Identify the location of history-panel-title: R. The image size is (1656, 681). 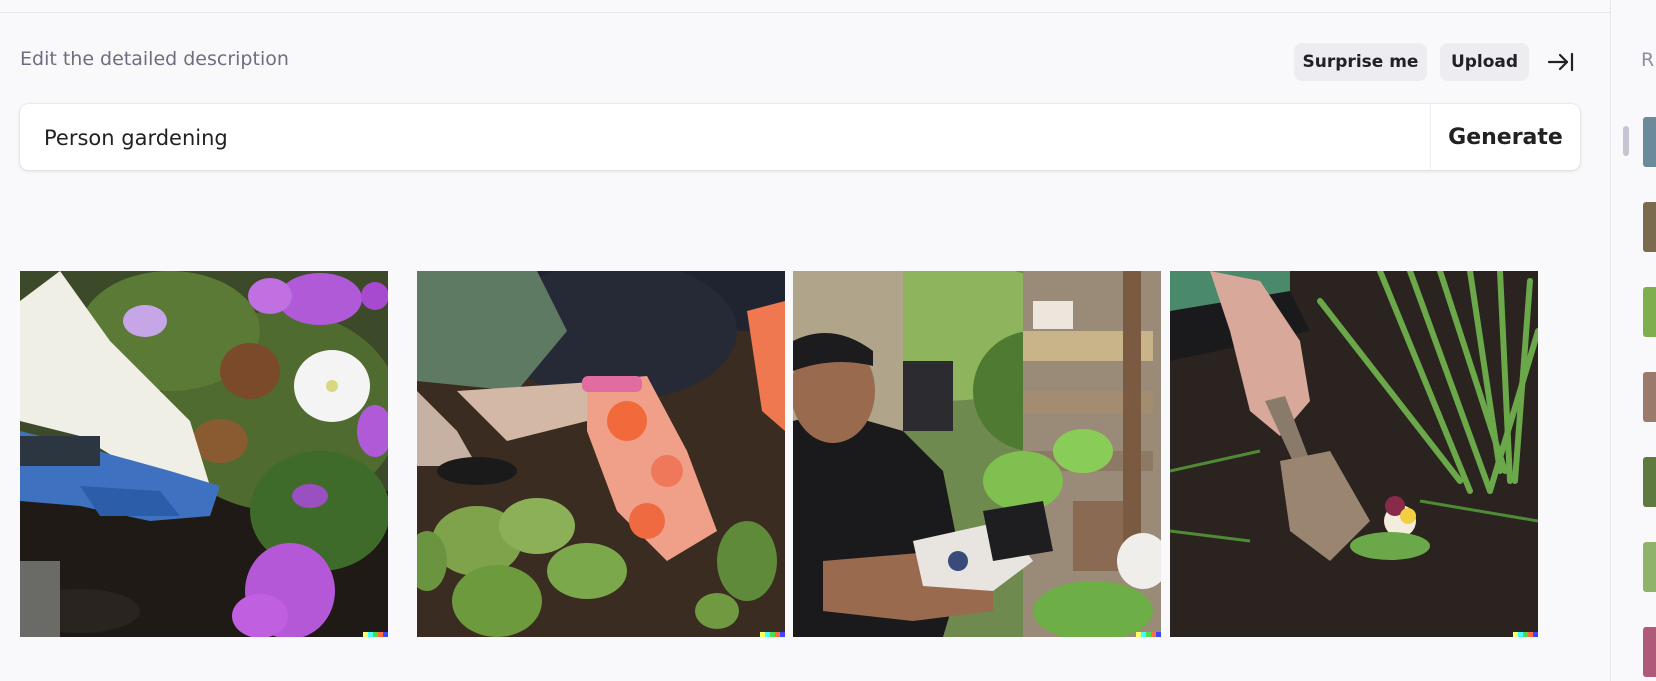
(1648, 60).